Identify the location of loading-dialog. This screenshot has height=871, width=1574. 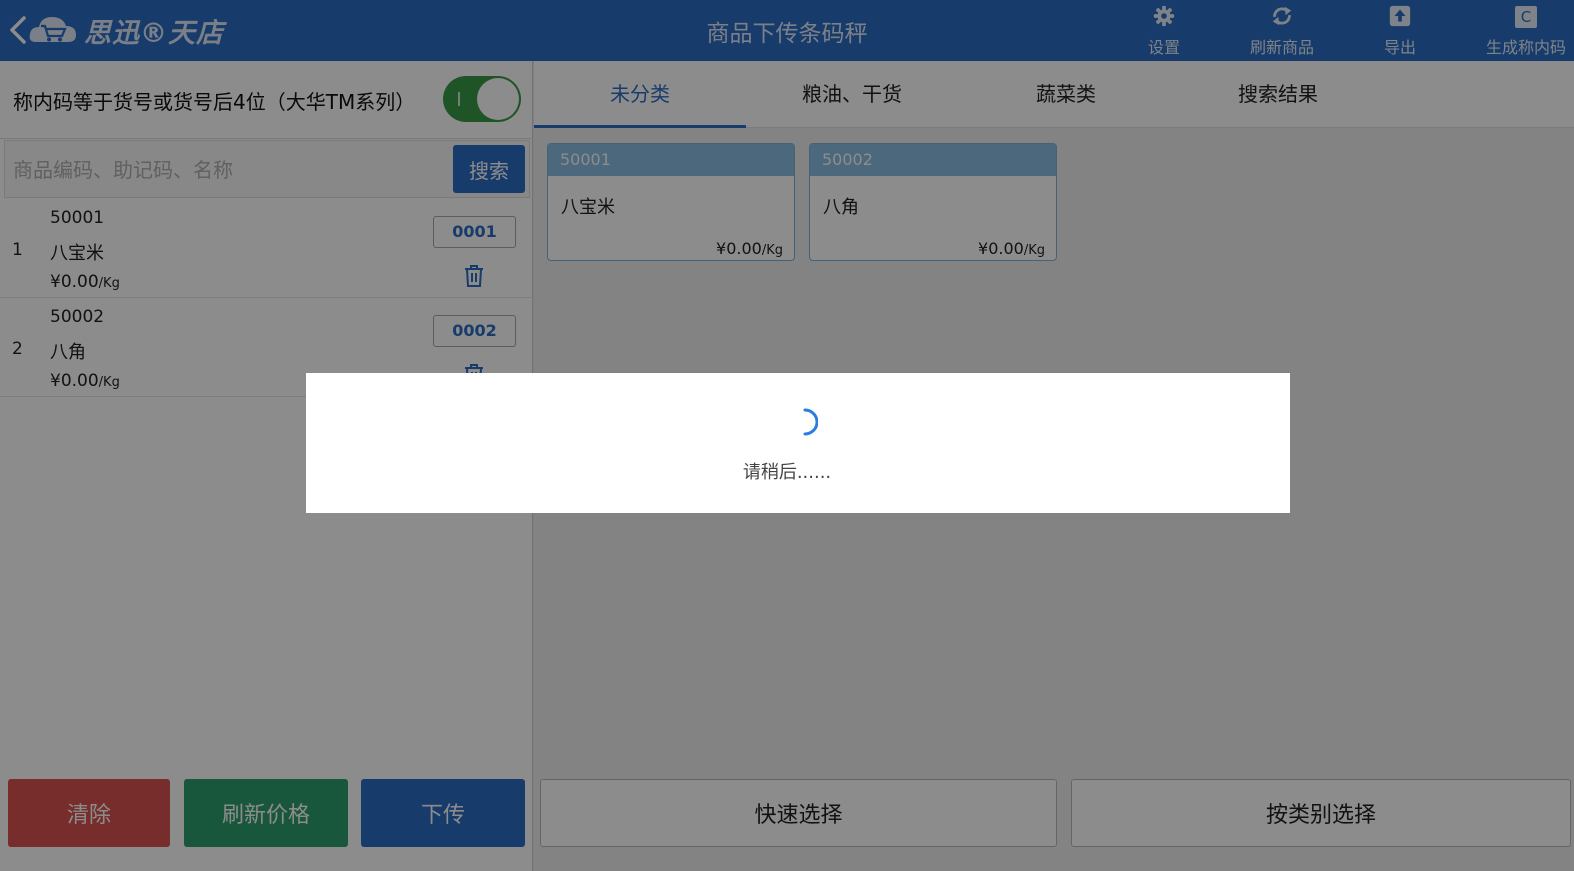
(798, 443).